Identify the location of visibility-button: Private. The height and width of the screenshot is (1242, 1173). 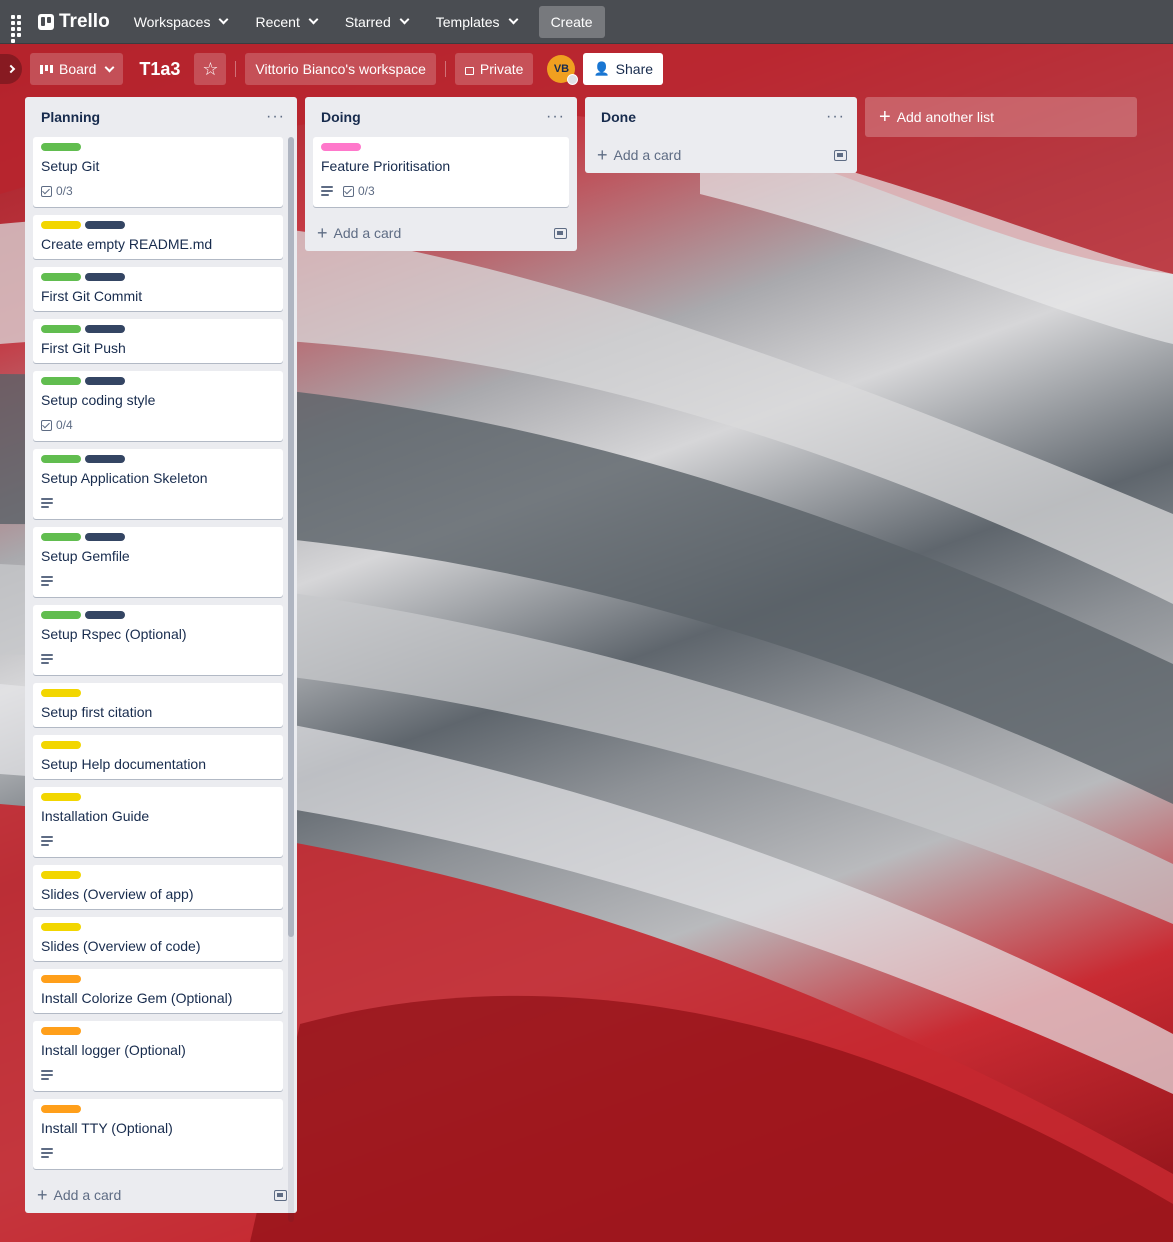
(494, 69).